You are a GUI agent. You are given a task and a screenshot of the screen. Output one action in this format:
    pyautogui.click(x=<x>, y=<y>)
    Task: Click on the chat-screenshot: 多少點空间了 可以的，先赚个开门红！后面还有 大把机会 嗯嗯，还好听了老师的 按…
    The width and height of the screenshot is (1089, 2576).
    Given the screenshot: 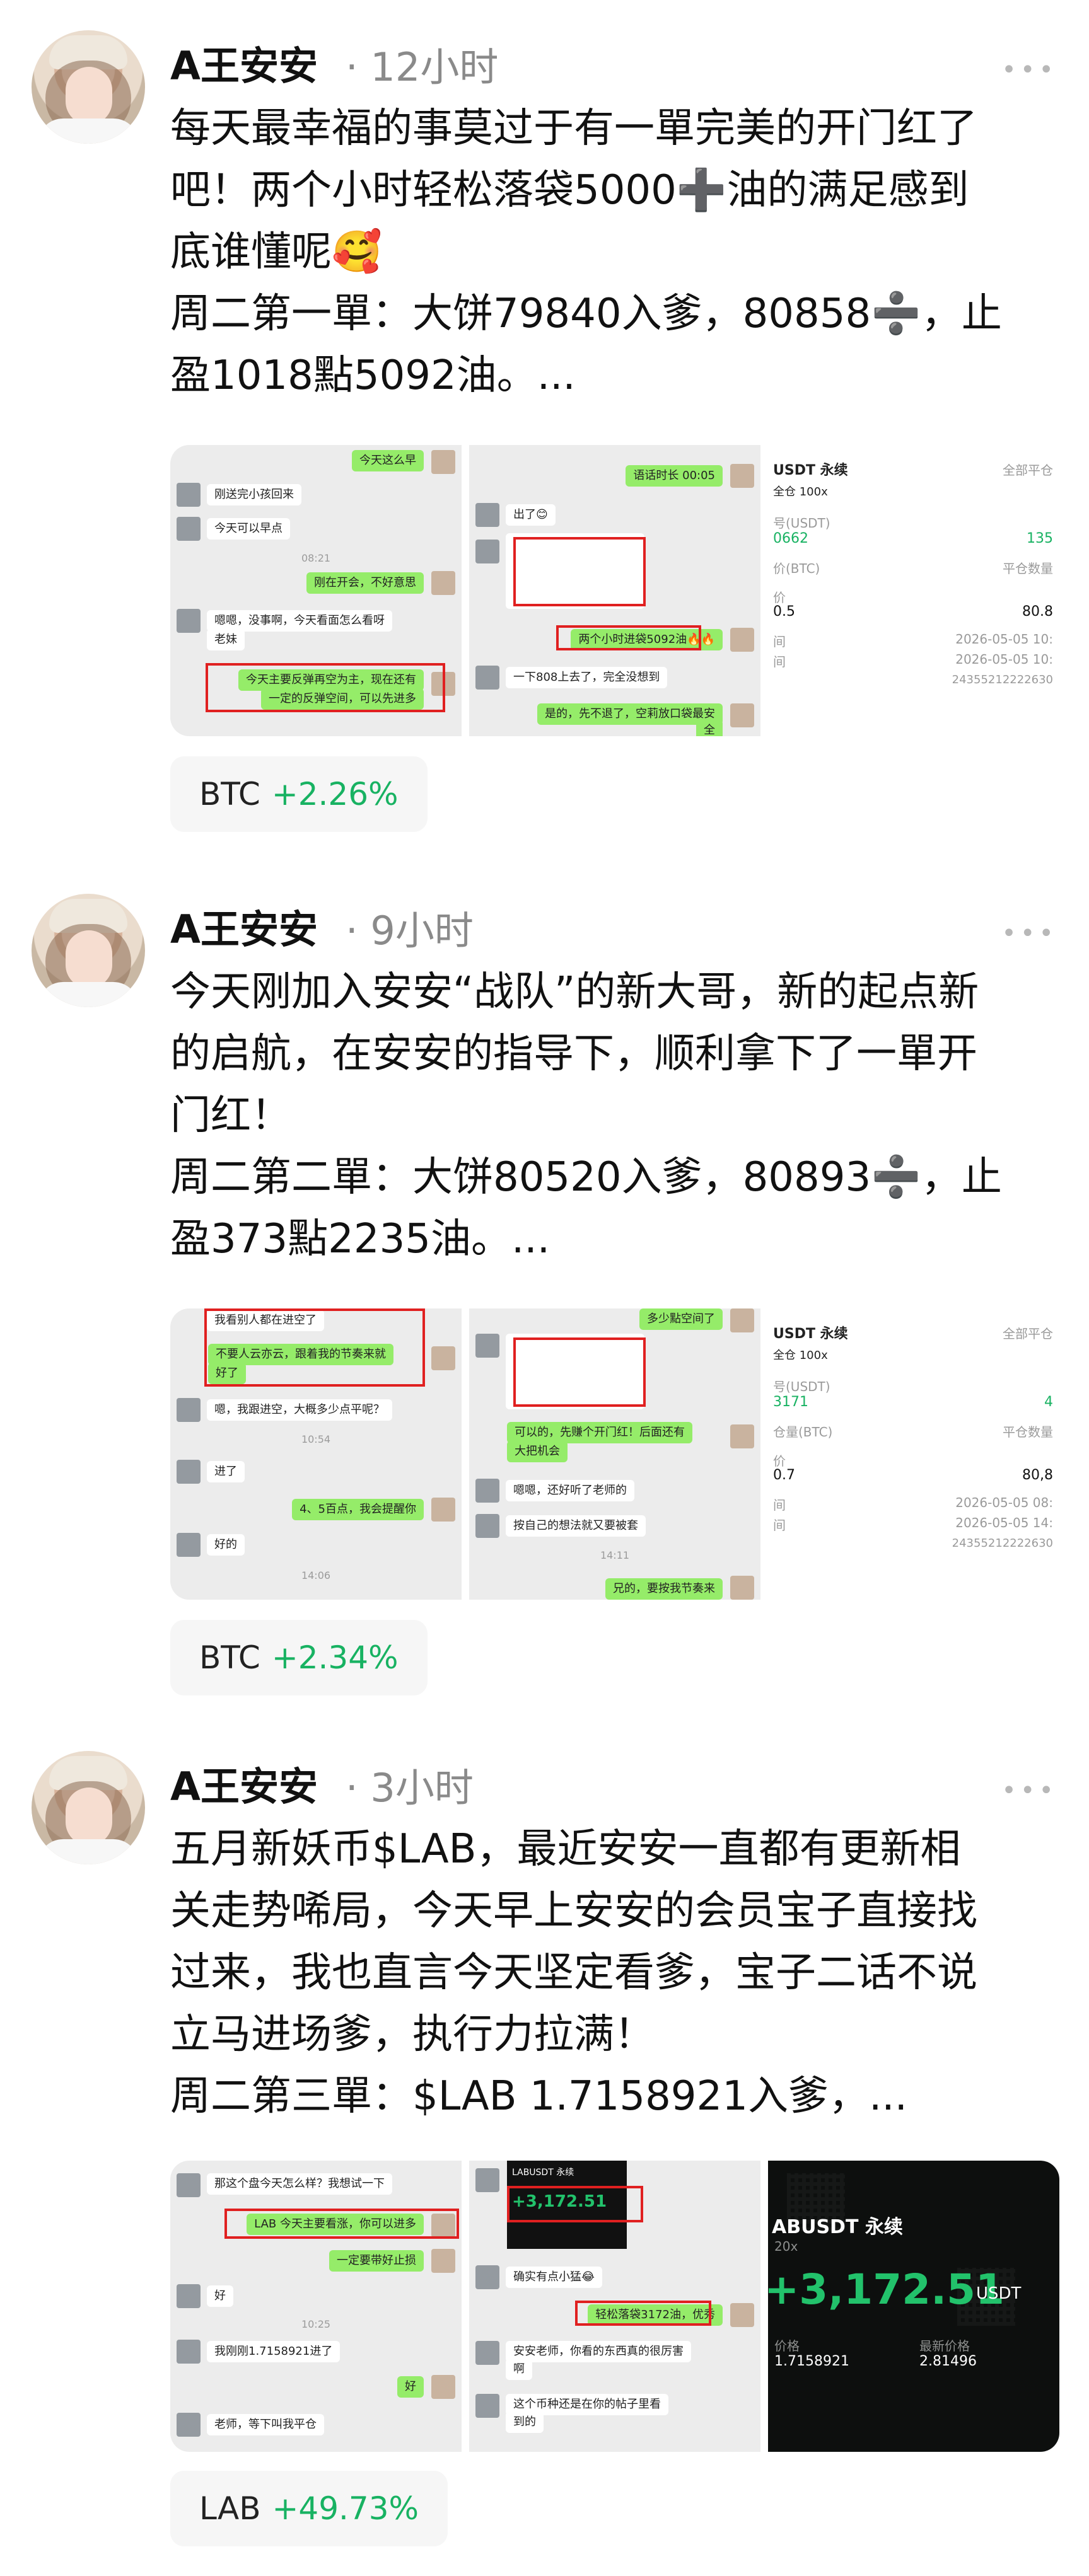 What is the action you would take?
    pyautogui.click(x=614, y=1454)
    